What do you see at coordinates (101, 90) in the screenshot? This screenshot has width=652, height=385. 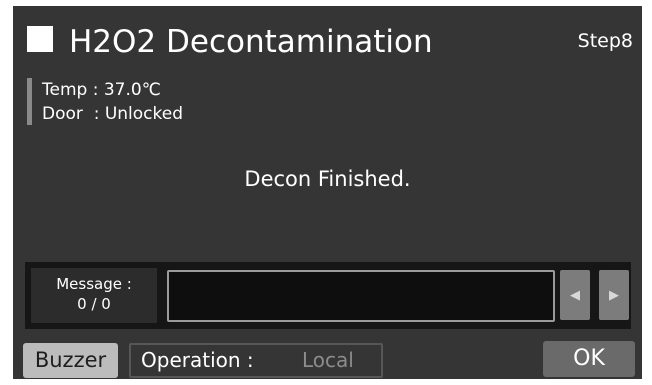 I see `temp-status: Temp : 37.0℃` at bounding box center [101, 90].